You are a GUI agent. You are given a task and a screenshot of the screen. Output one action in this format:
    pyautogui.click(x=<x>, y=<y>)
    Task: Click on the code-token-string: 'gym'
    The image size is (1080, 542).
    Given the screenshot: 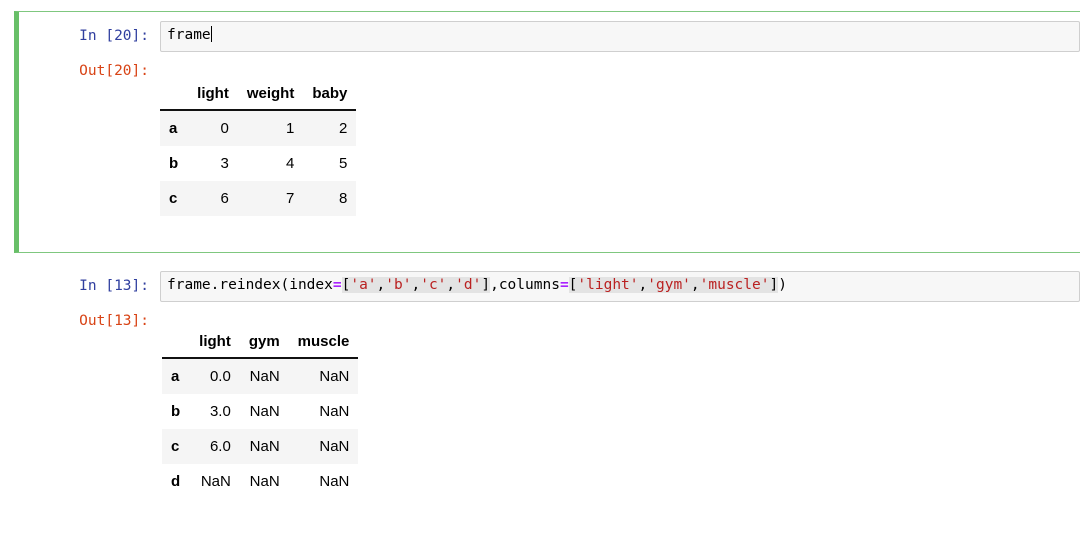 What is the action you would take?
    pyautogui.click(x=669, y=285)
    